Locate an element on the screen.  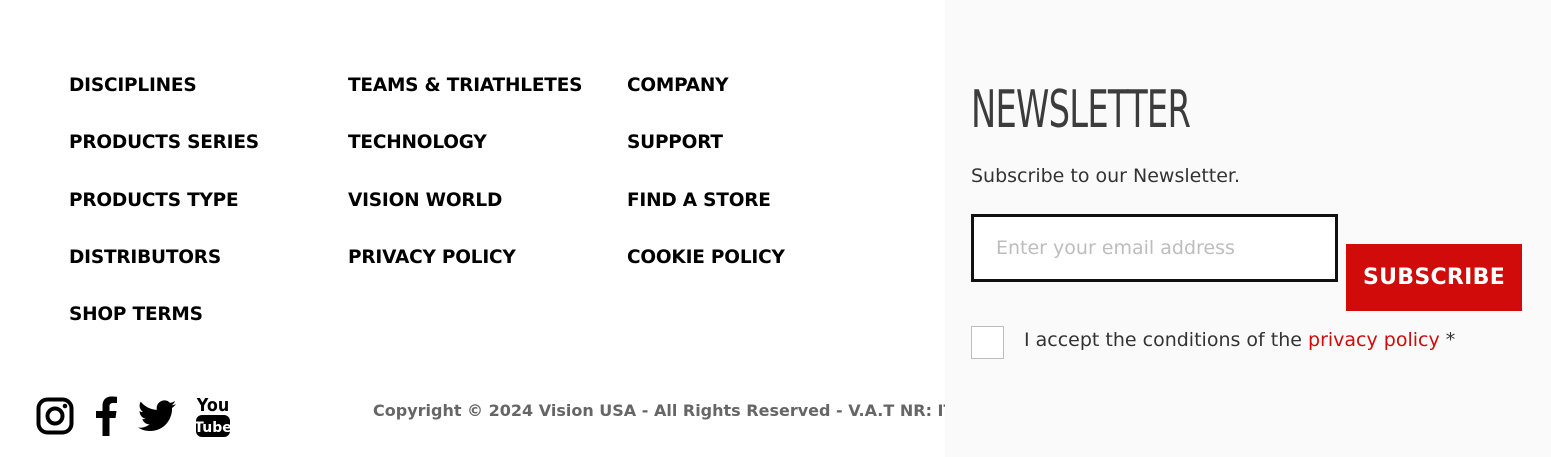
youtube-icon: You Tube is located at coordinates (213, 418).